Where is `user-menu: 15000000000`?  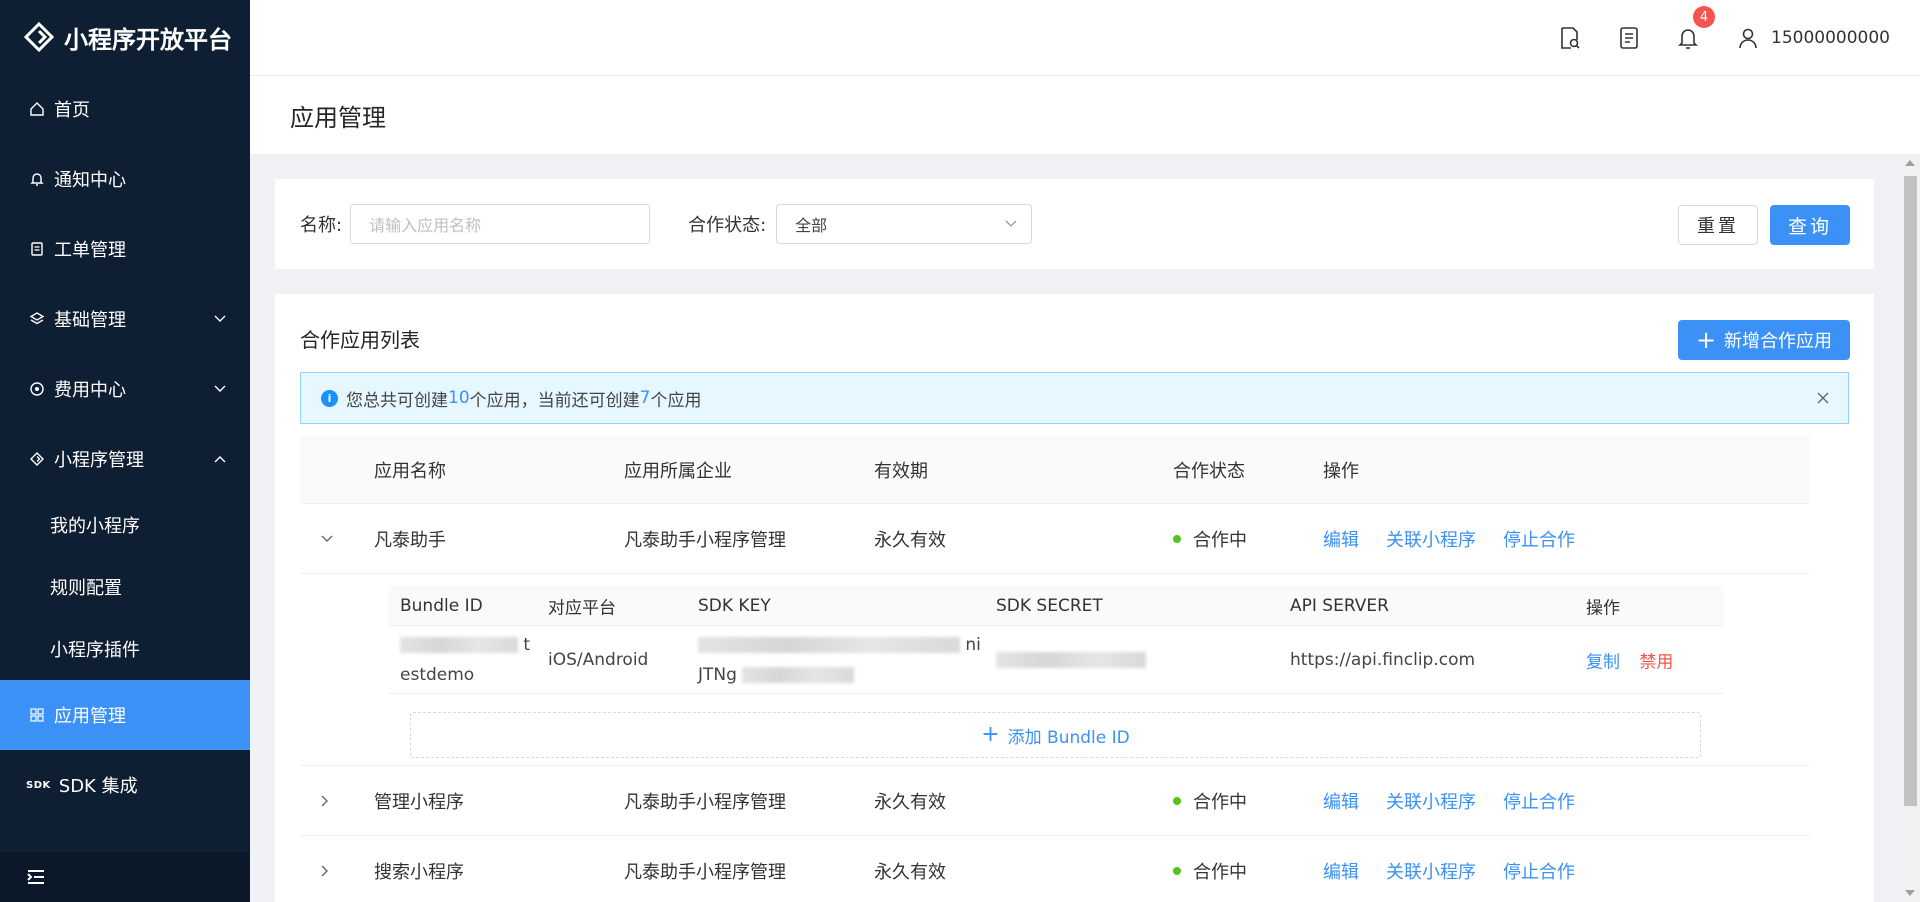
user-menu: 15000000000 is located at coordinates (1813, 38).